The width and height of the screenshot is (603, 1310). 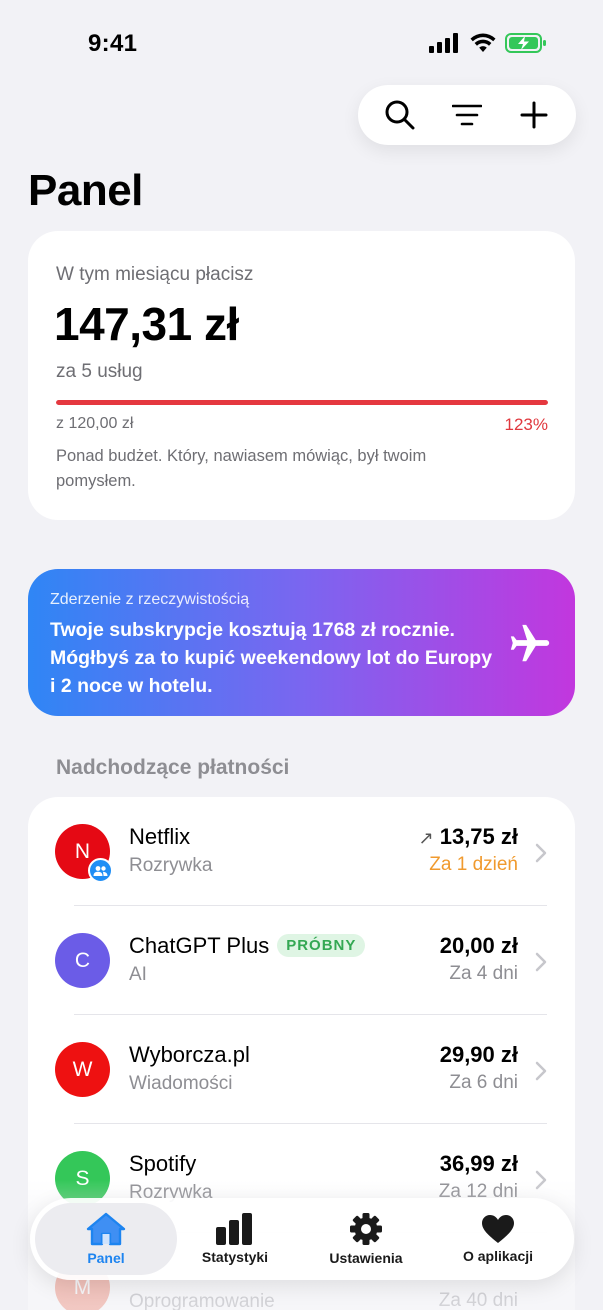 I want to click on item-price: 36,99 zł, so click(x=478, y=1163).